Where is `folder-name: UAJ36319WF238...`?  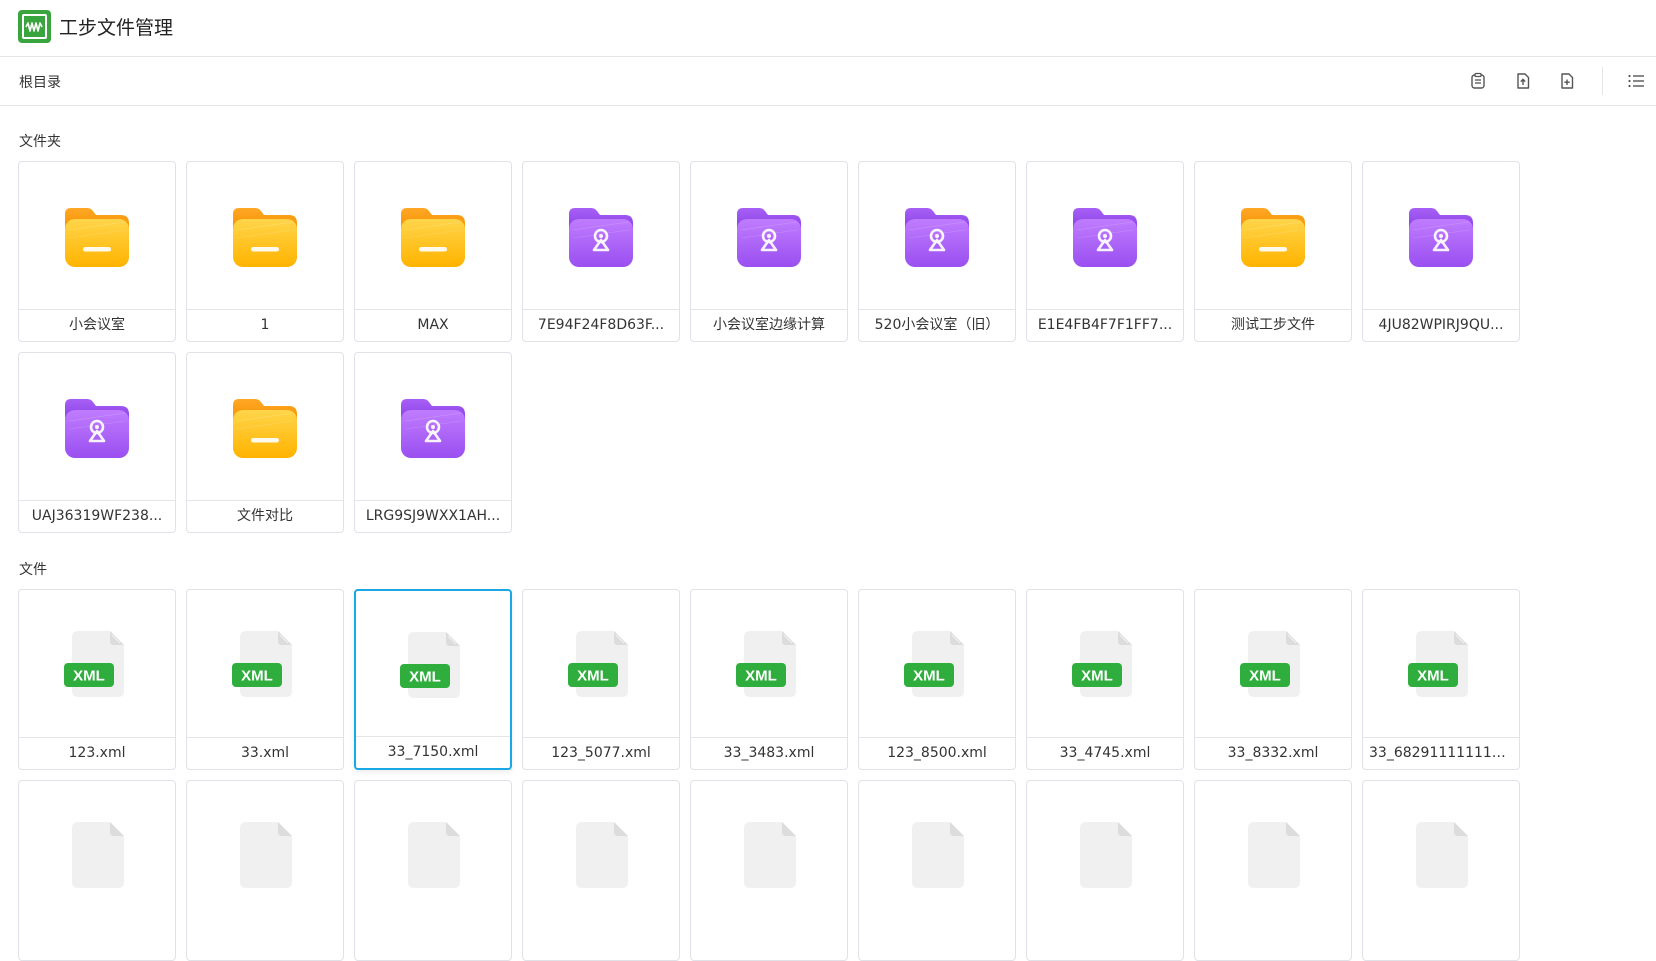
folder-name: UAJ36319WF238... is located at coordinates (97, 516).